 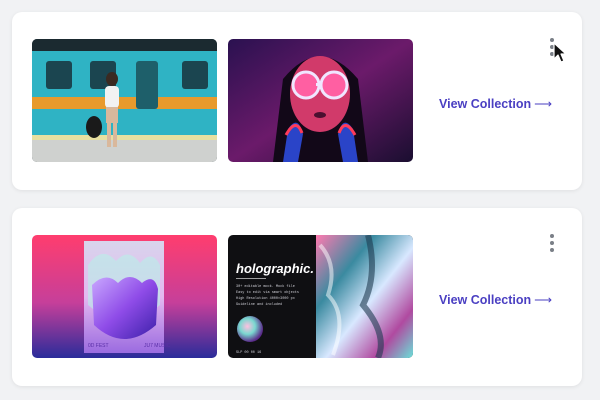 What do you see at coordinates (552, 236) in the screenshot?
I see `vertical-ellipsis-icon` at bounding box center [552, 236].